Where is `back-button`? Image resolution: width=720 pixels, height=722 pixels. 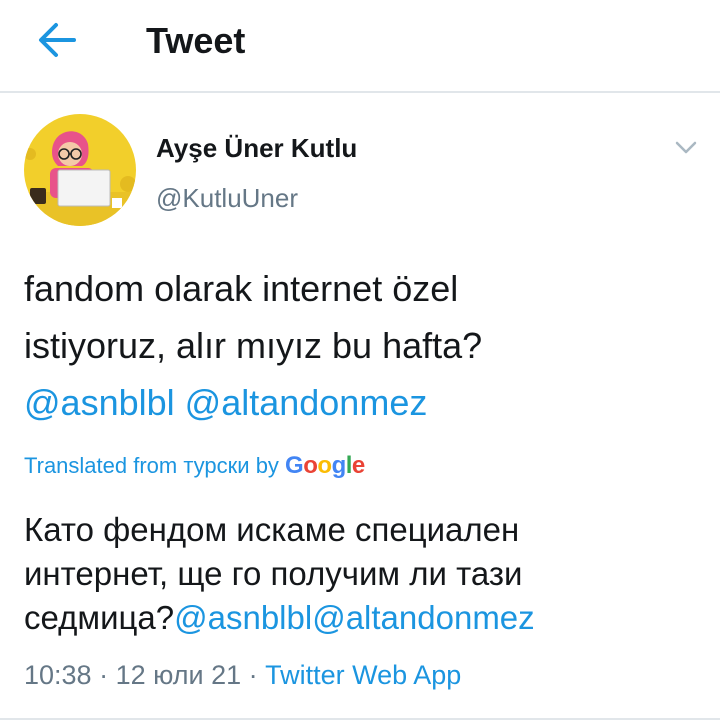 back-button is located at coordinates (57, 40).